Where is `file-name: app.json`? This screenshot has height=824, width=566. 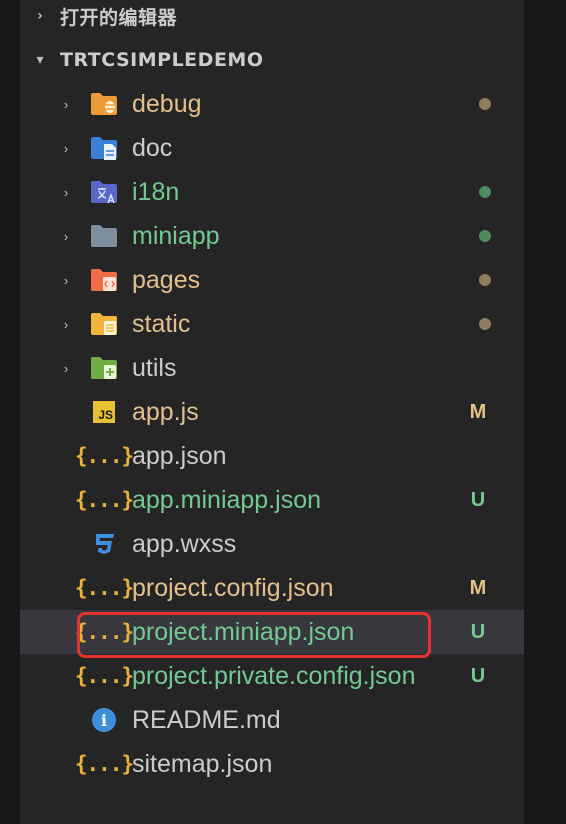
file-name: app.json is located at coordinates (179, 456).